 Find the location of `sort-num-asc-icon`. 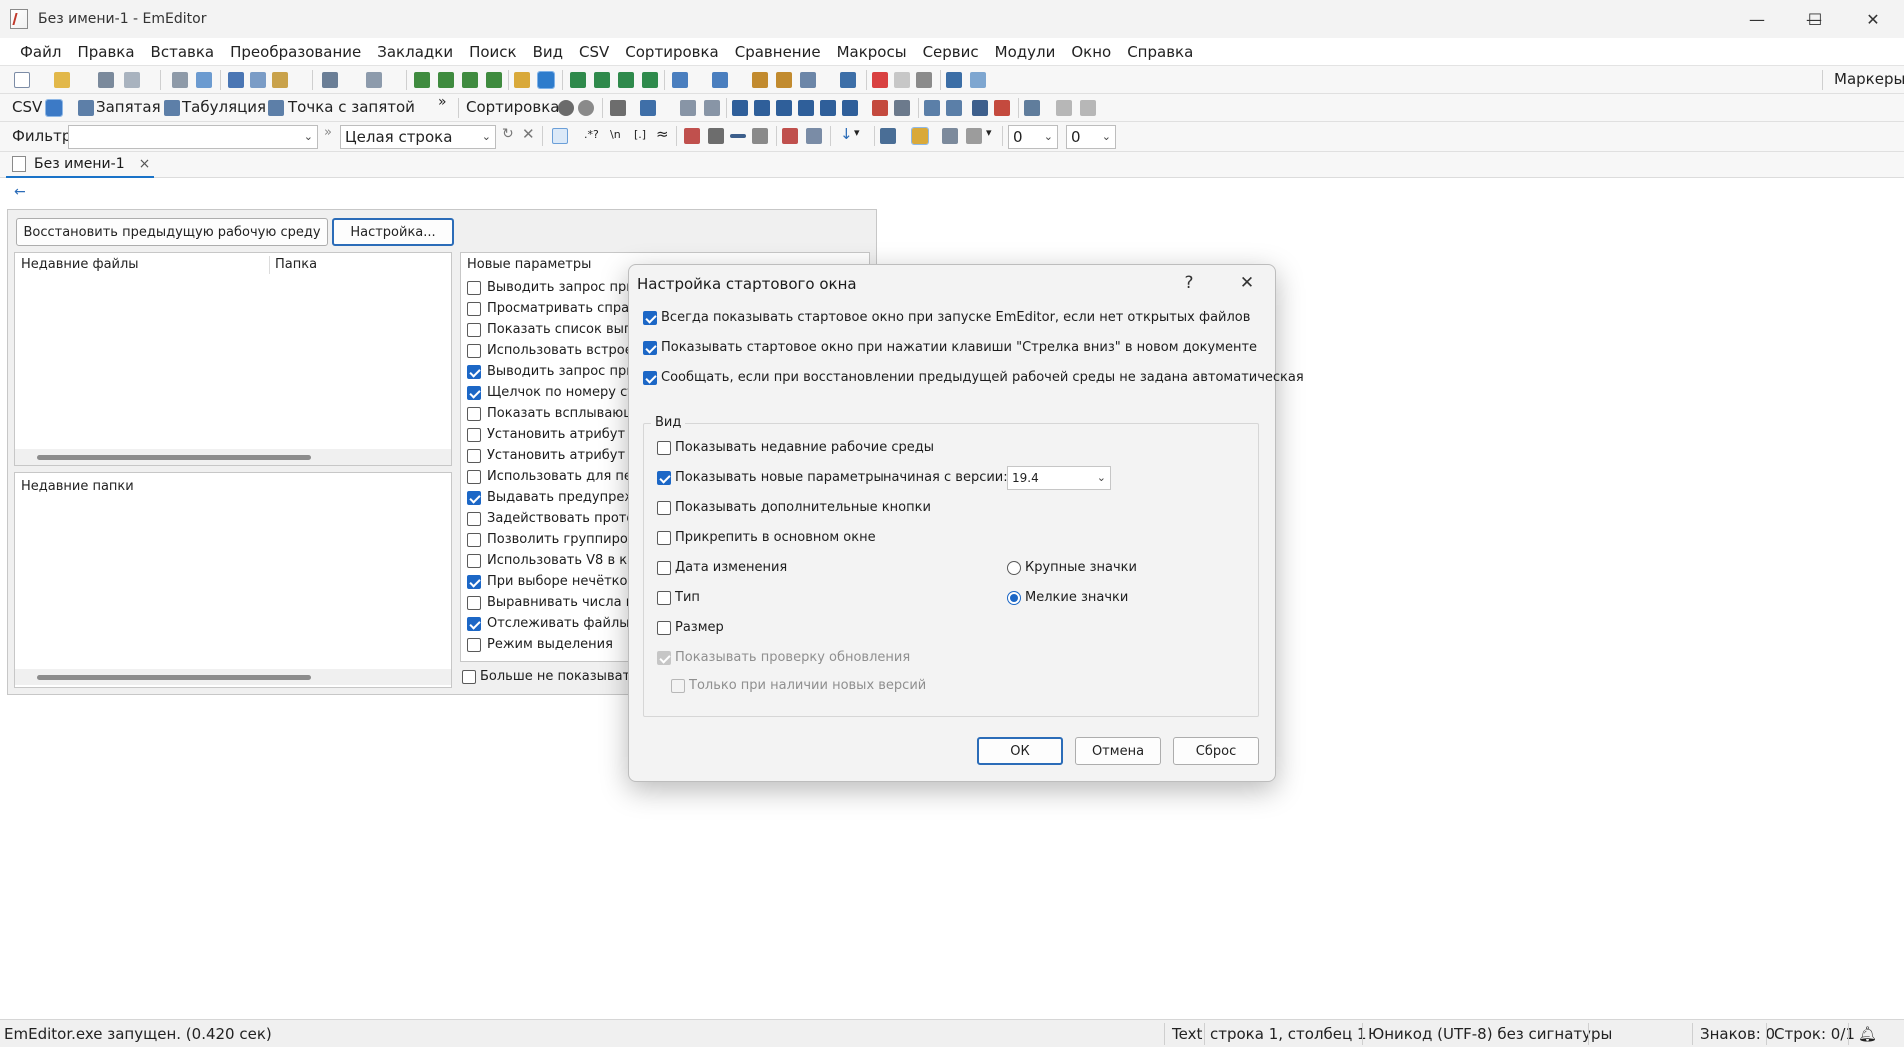

sort-num-asc-icon is located at coordinates (784, 108).